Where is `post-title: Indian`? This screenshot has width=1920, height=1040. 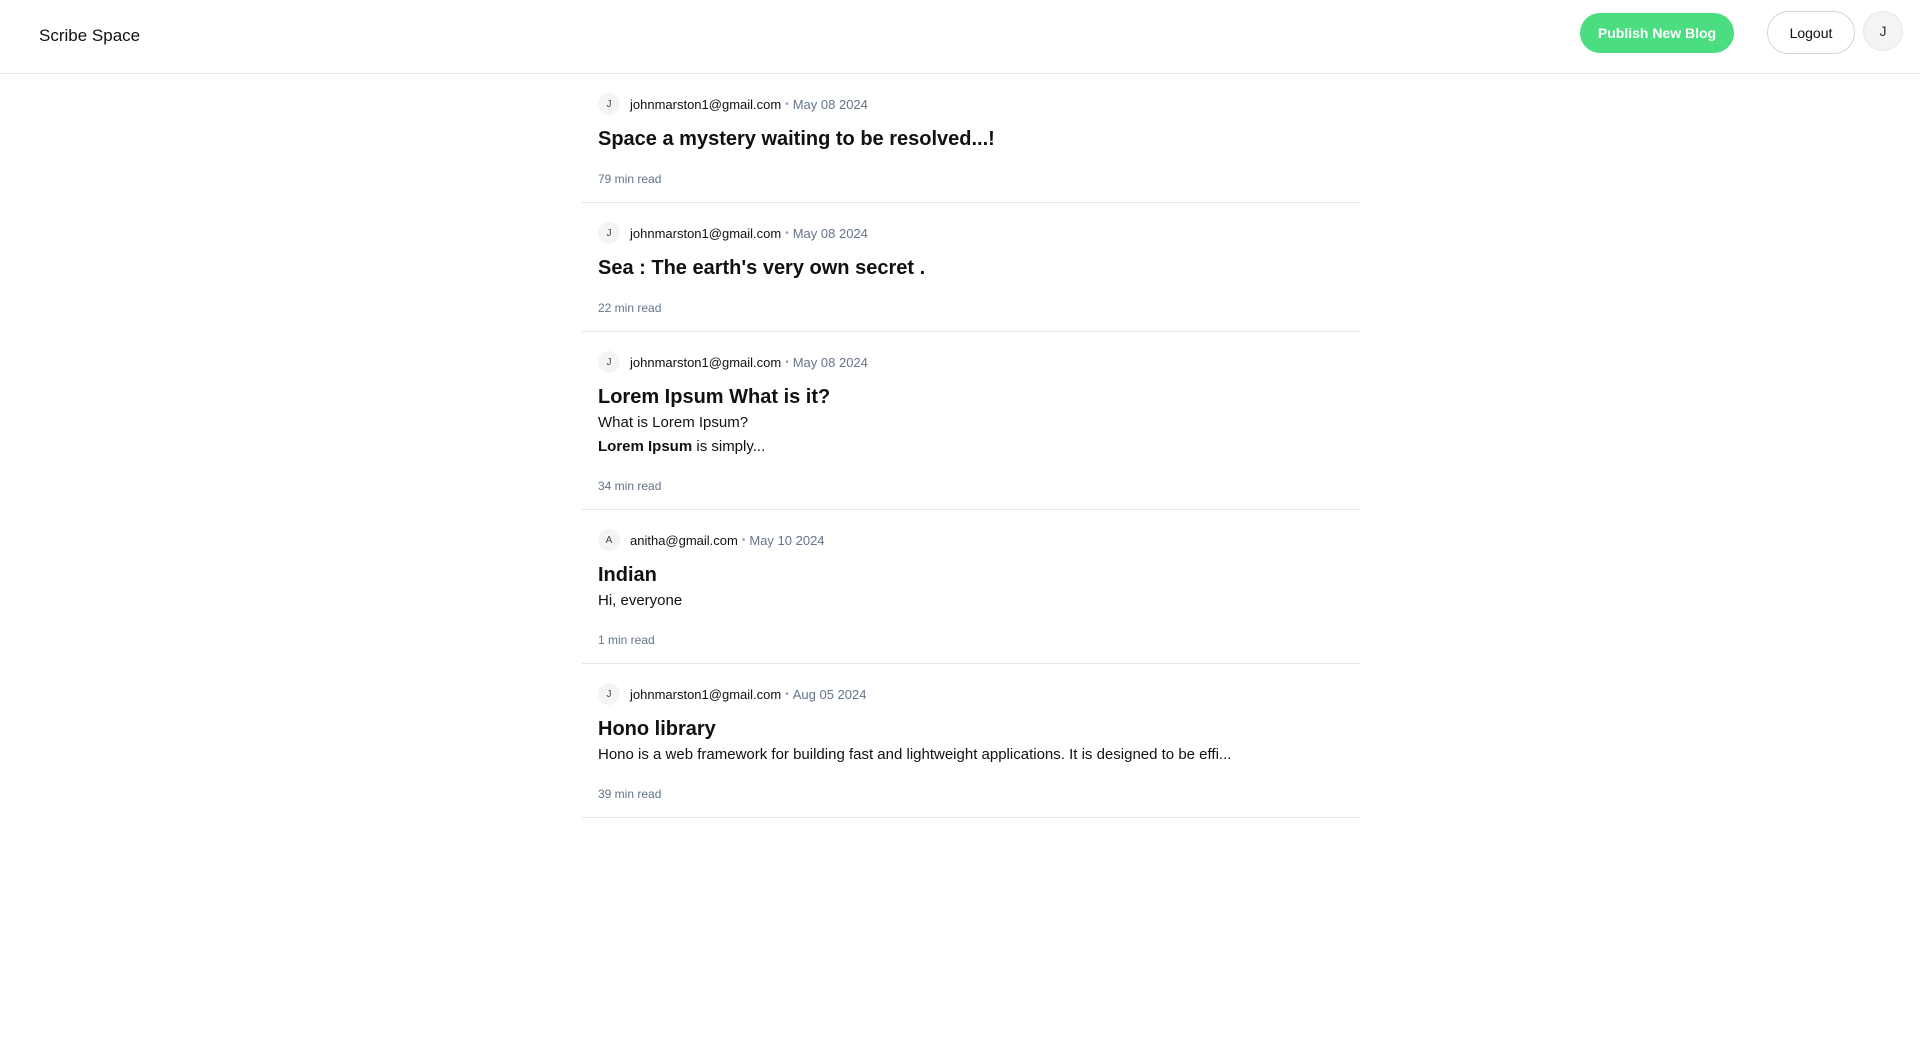
post-title: Indian is located at coordinates (627, 575).